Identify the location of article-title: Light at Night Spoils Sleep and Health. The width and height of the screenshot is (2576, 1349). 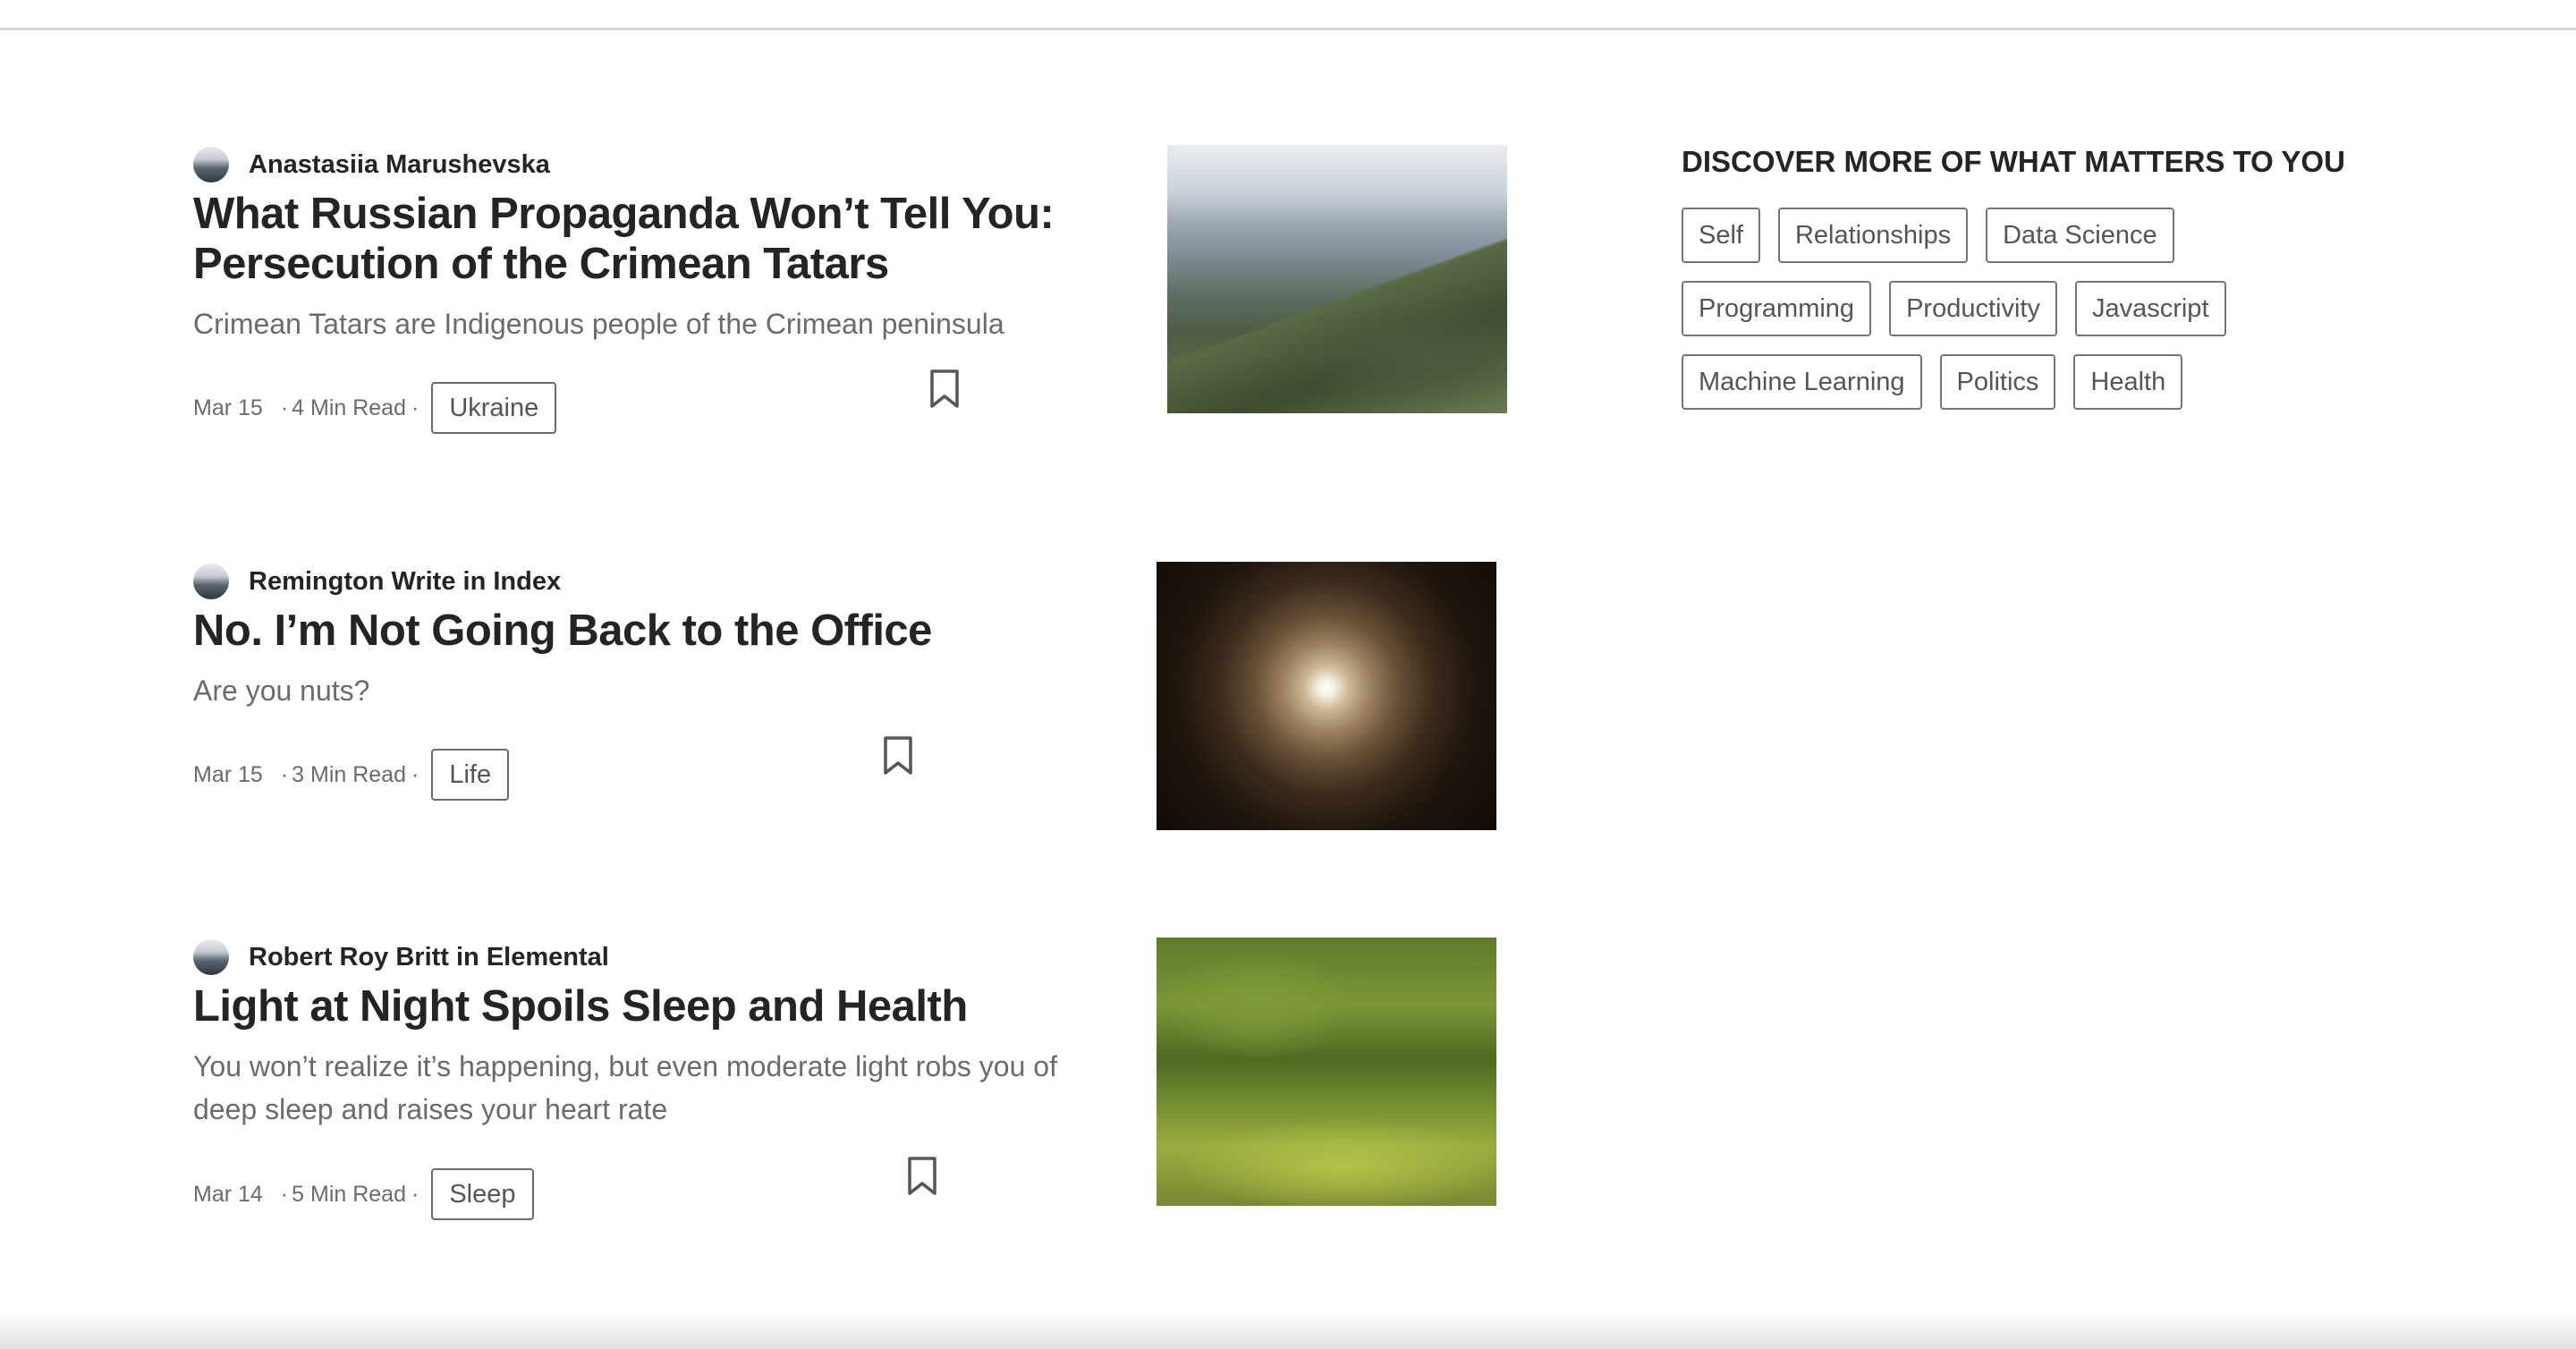
(649, 1006).